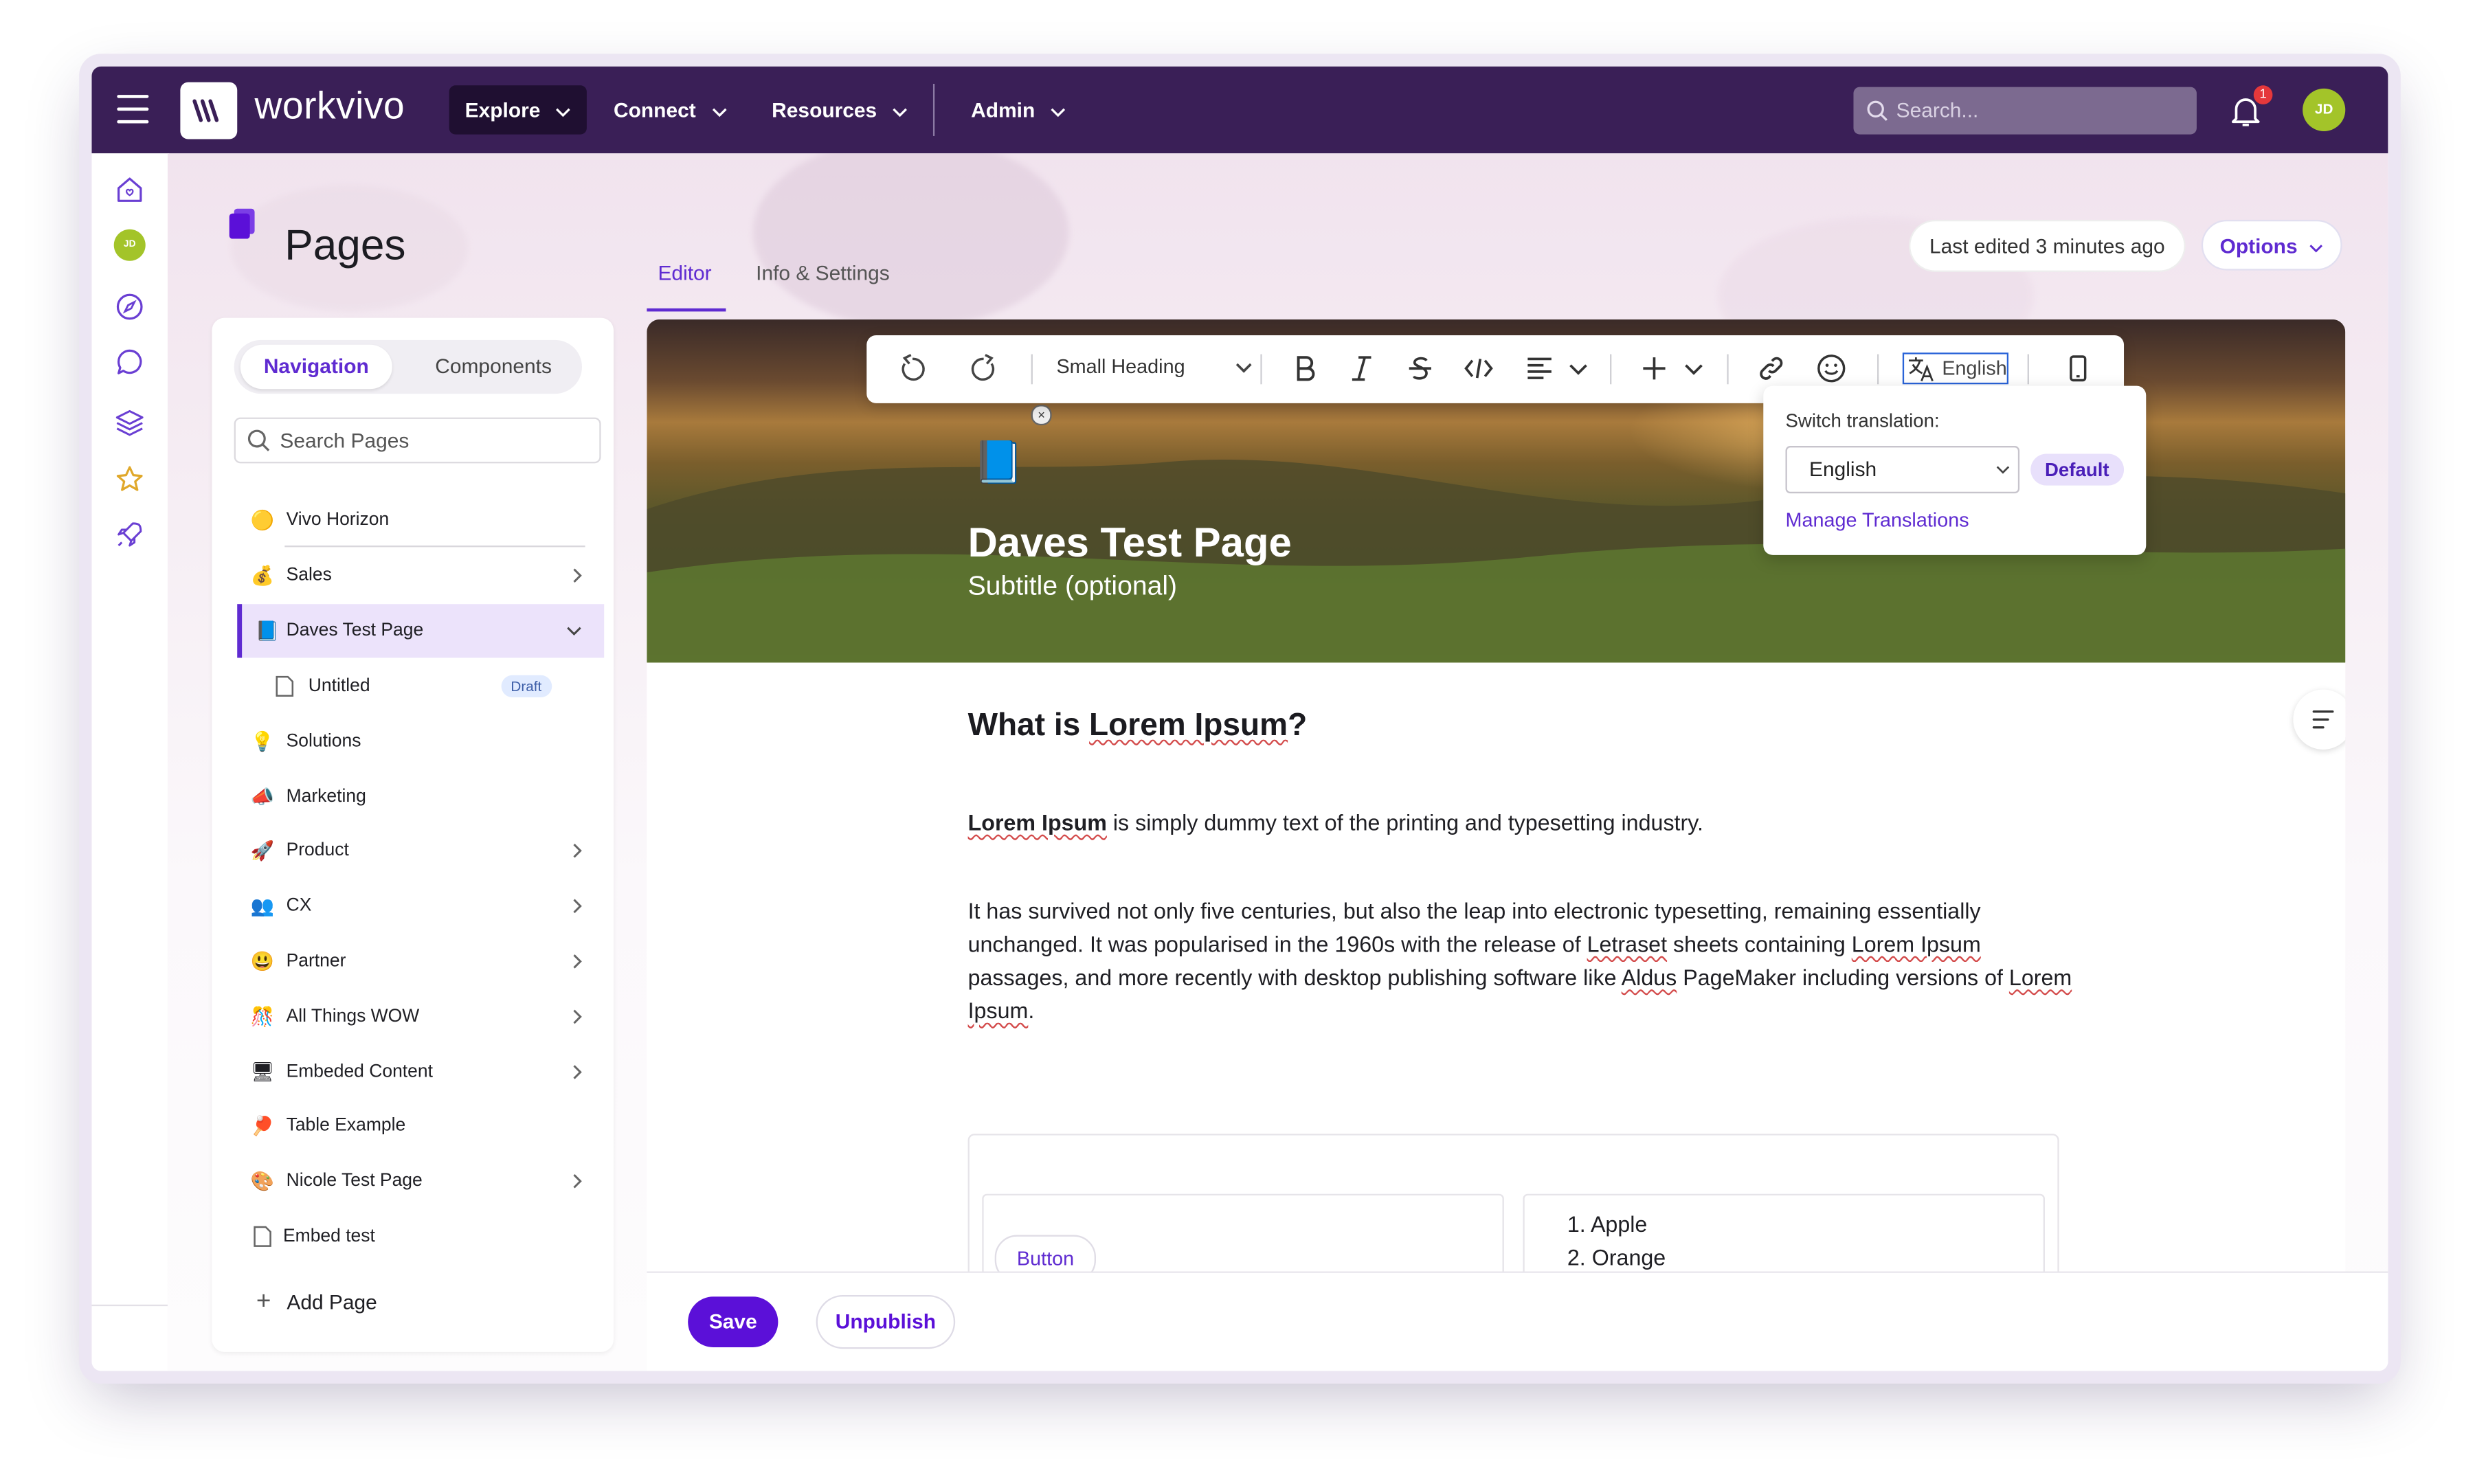  What do you see at coordinates (984, 368) in the screenshot?
I see `redo-icon` at bounding box center [984, 368].